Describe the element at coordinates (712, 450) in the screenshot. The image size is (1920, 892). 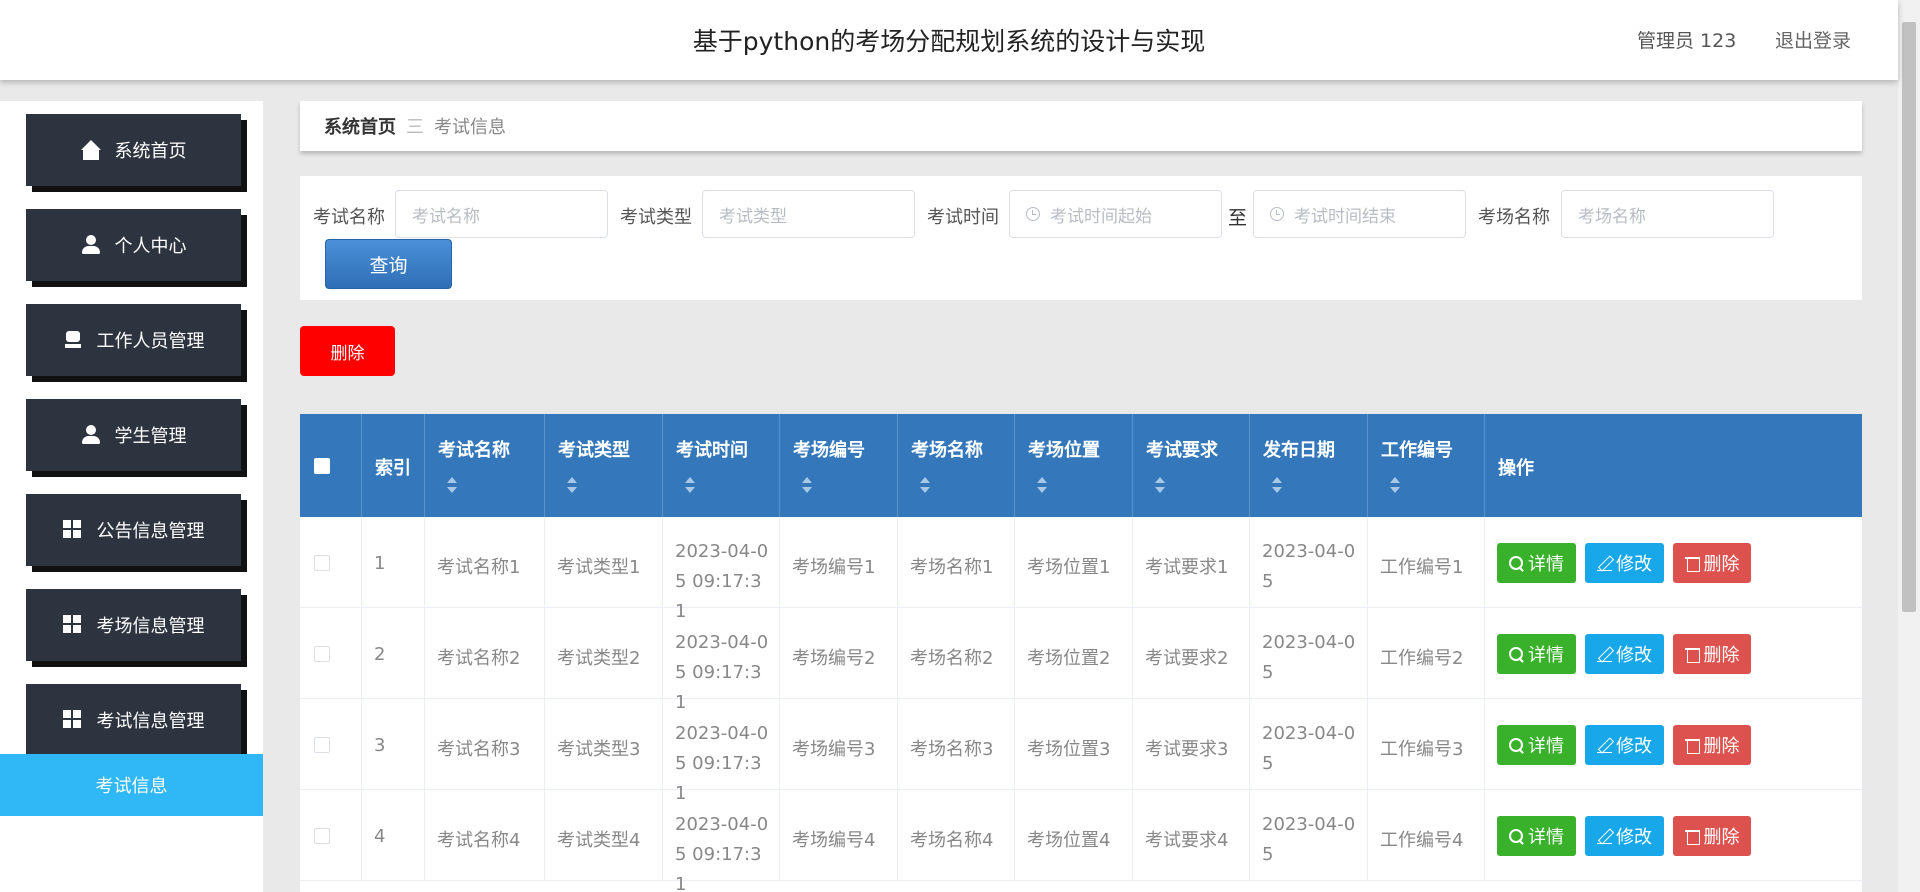
I see `header-label: 考试时间` at that location.